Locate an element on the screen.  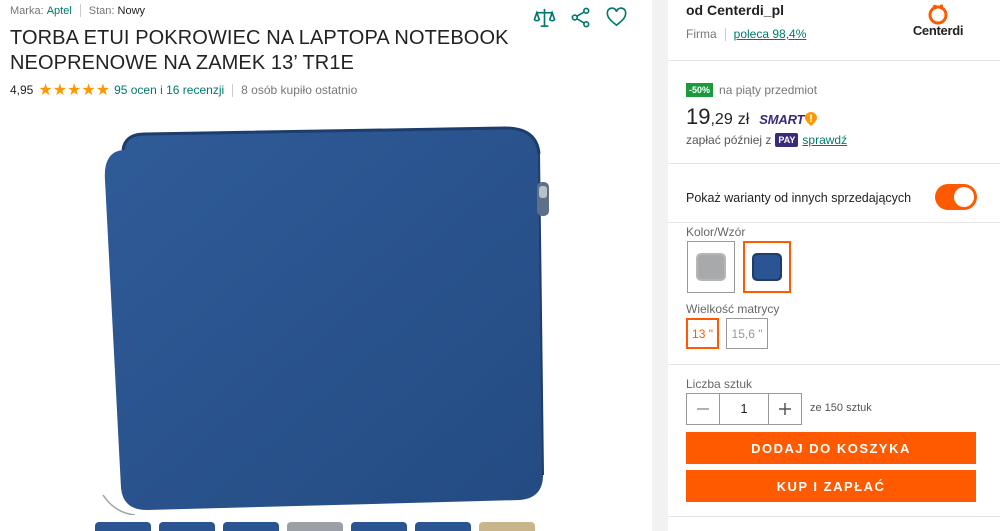
quantity-input: 1 is located at coordinates (744, 409).